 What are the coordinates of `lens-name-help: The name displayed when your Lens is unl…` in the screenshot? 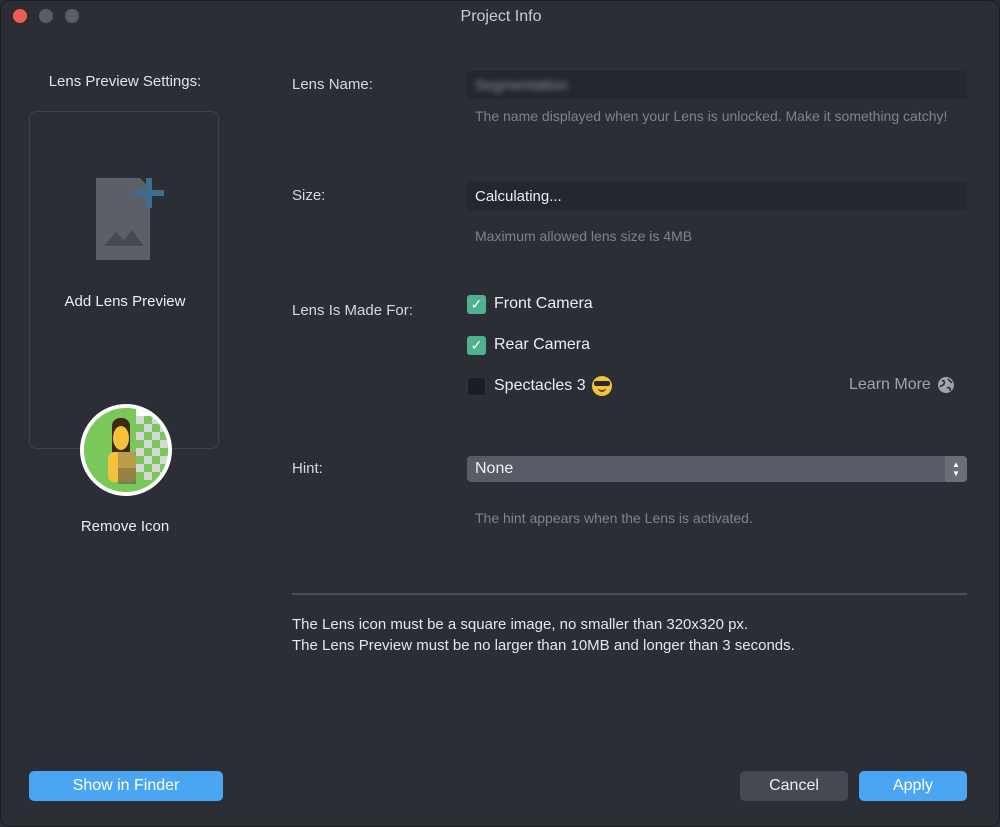 It's located at (711, 116).